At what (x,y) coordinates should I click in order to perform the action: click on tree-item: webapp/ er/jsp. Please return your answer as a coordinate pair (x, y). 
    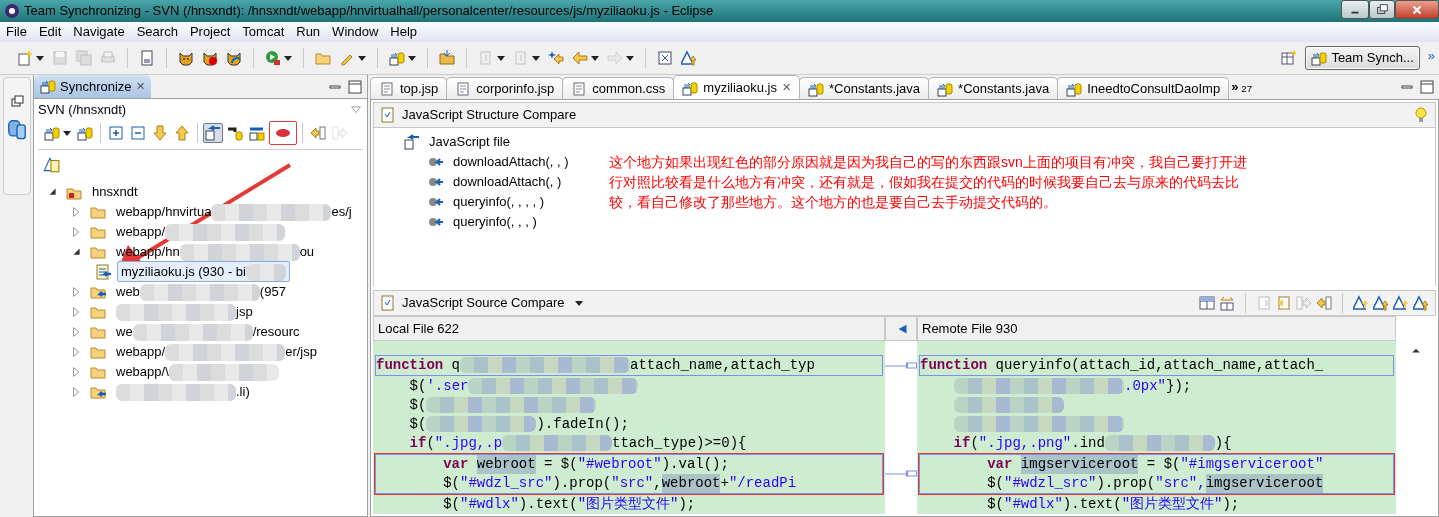
    Looking at the image, I should click on (216, 351).